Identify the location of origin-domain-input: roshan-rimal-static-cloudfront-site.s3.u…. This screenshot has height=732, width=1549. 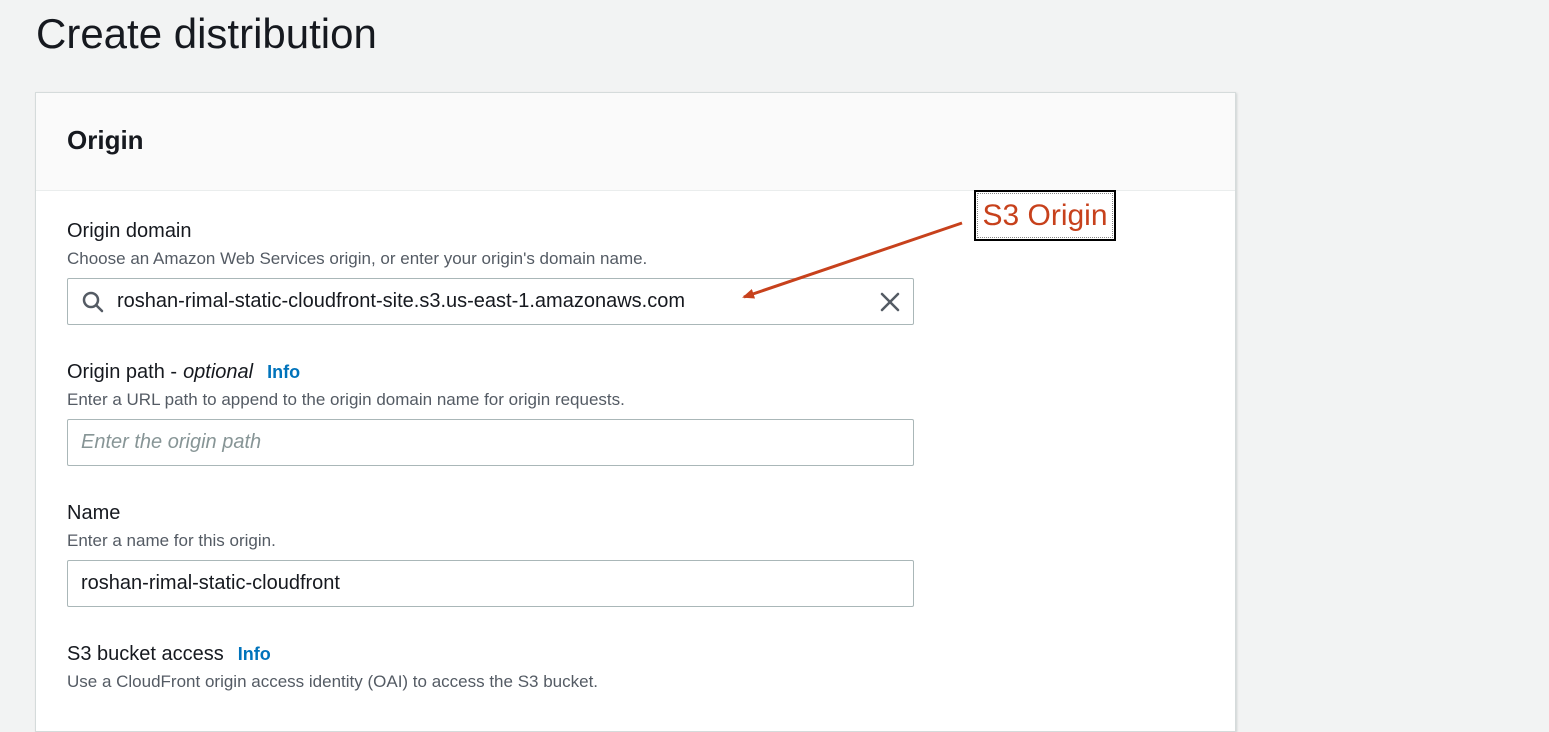
(490, 301).